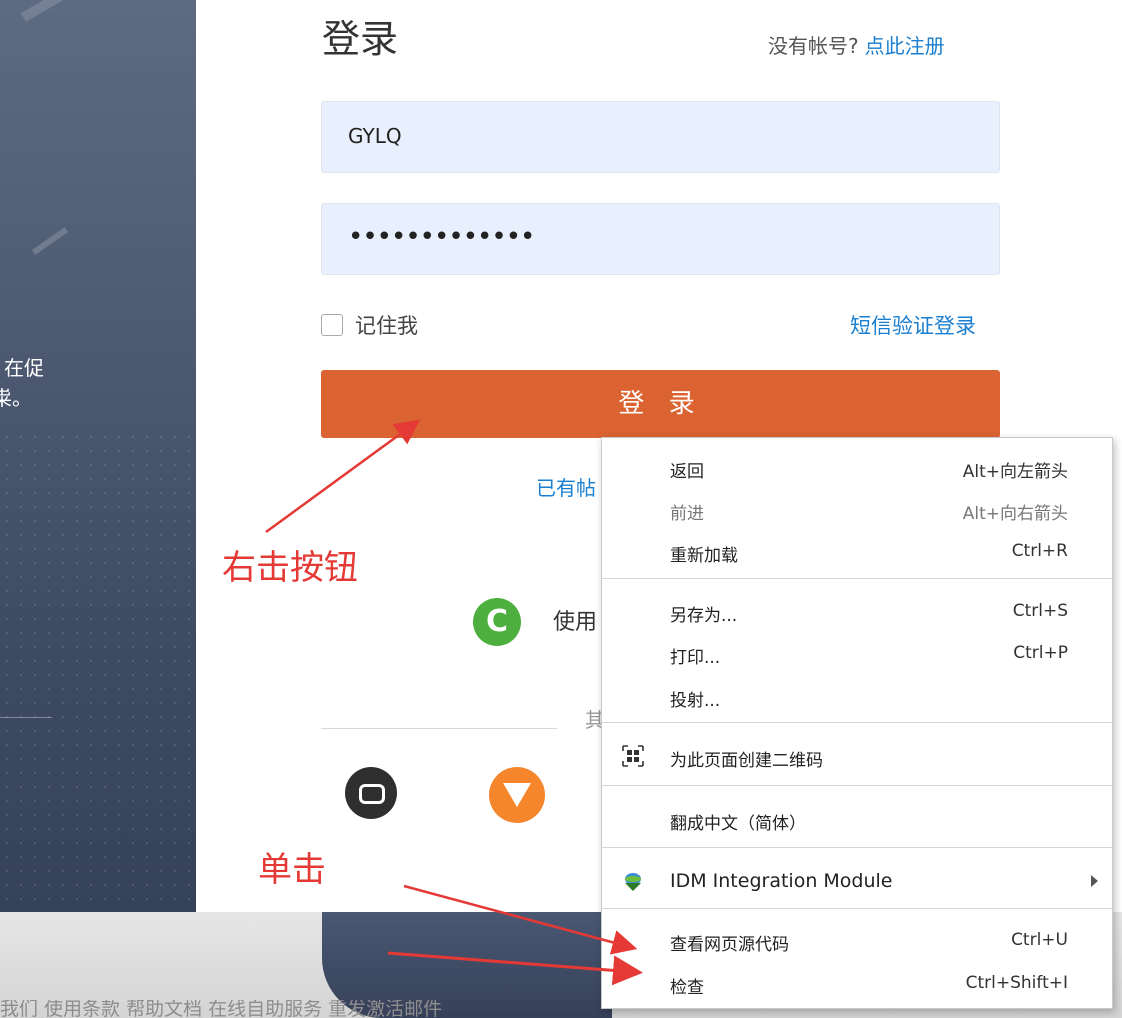 This screenshot has height=1018, width=1122. Describe the element at coordinates (857, 940) in the screenshot. I see `menu-item-view-source: 查看网页源代码 Ctrl+U` at that location.